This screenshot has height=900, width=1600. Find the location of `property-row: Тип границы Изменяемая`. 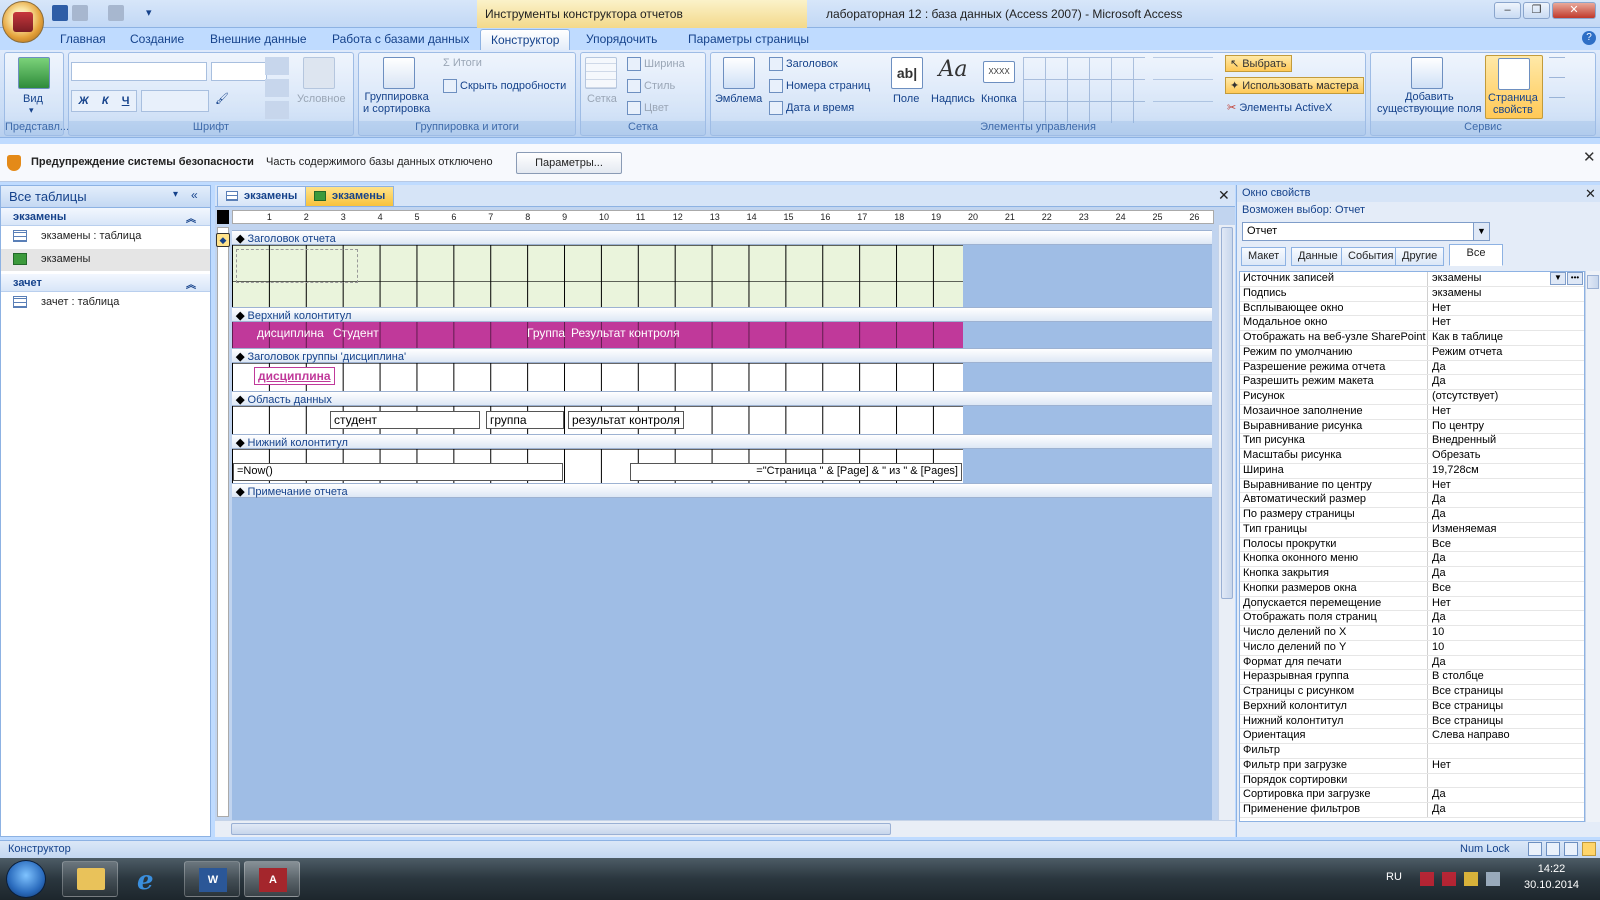

property-row: Тип границы Изменяемая is located at coordinates (1412, 530).